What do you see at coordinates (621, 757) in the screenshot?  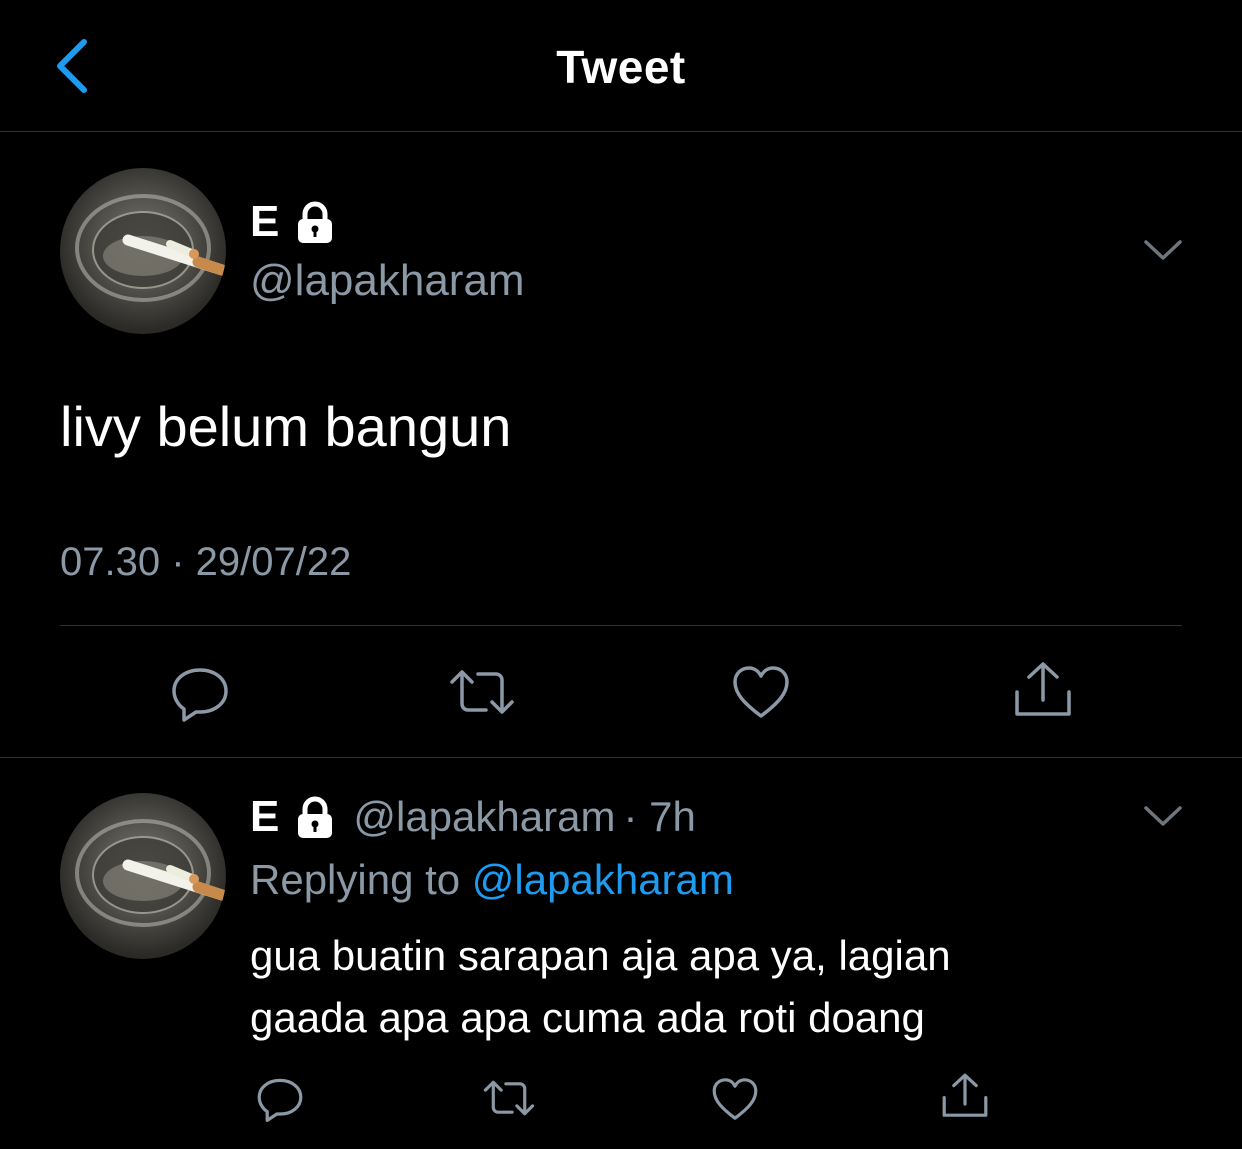 I see `thread-divider` at bounding box center [621, 757].